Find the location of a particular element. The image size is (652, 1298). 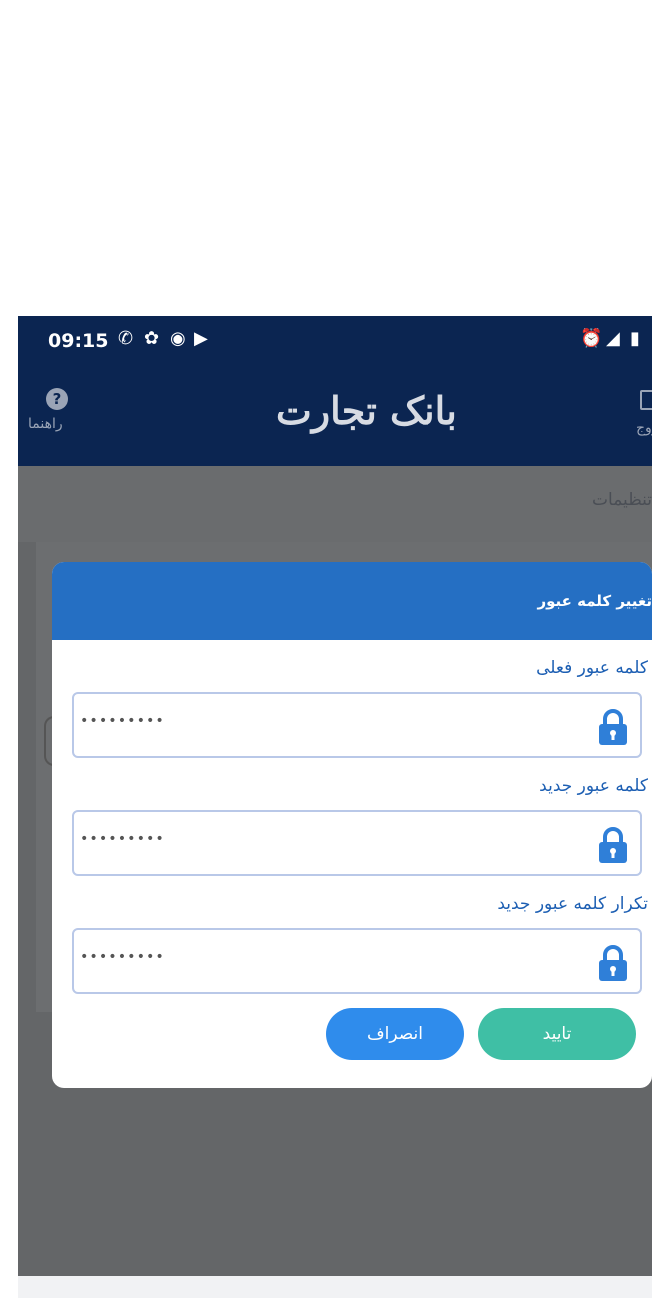

telegram-icon: ◉ is located at coordinates (178, 338).